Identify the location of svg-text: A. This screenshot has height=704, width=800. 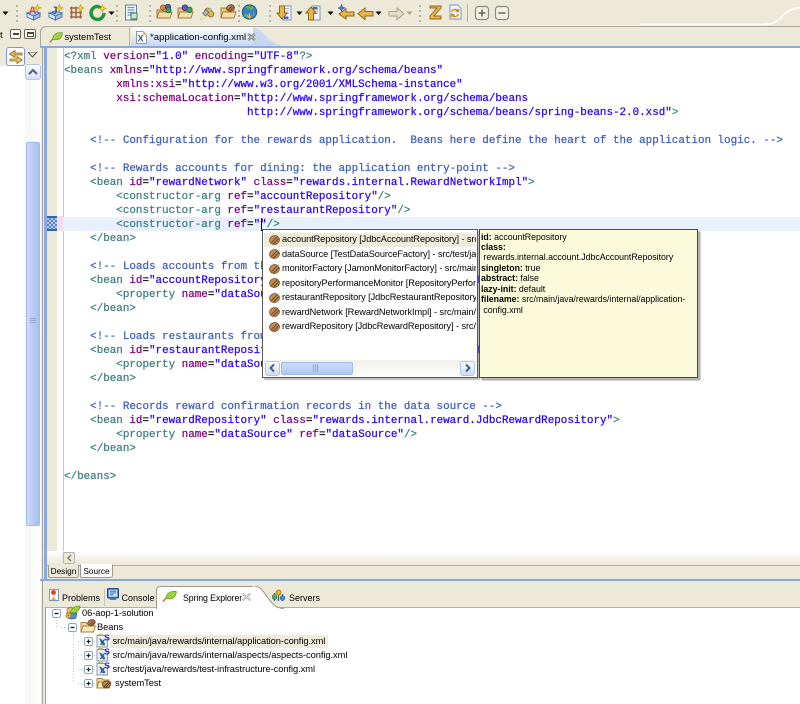
(33, 11).